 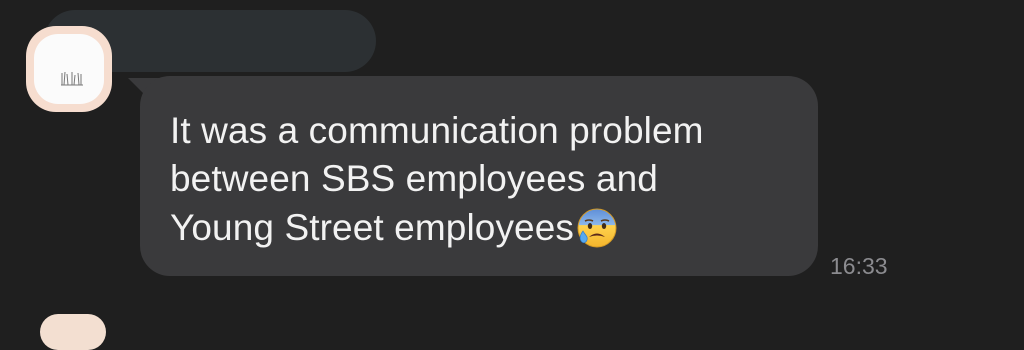 What do you see at coordinates (72, 78) in the screenshot?
I see `avatar-sketch-icon` at bounding box center [72, 78].